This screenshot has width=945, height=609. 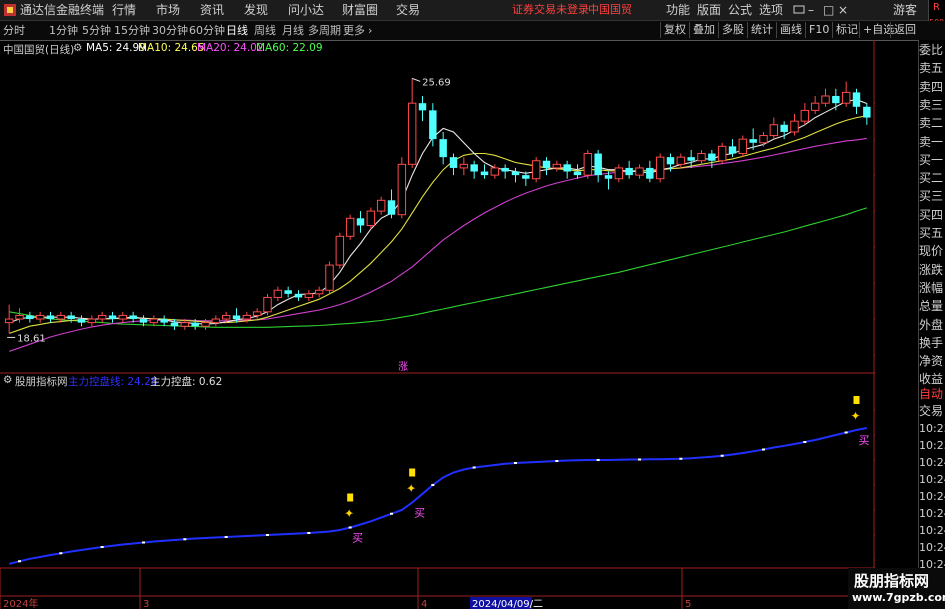 What do you see at coordinates (63, 30) in the screenshot?
I see `period-1min: 1分钟` at bounding box center [63, 30].